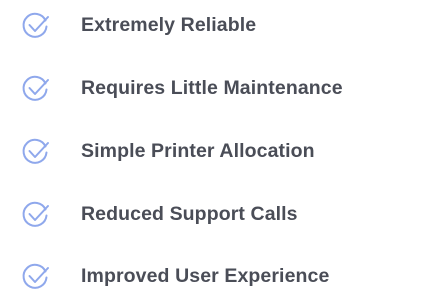 The image size is (423, 293). Describe the element at coordinates (212, 88) in the screenshot. I see `feature-label: Requires Little Maintenance` at that location.